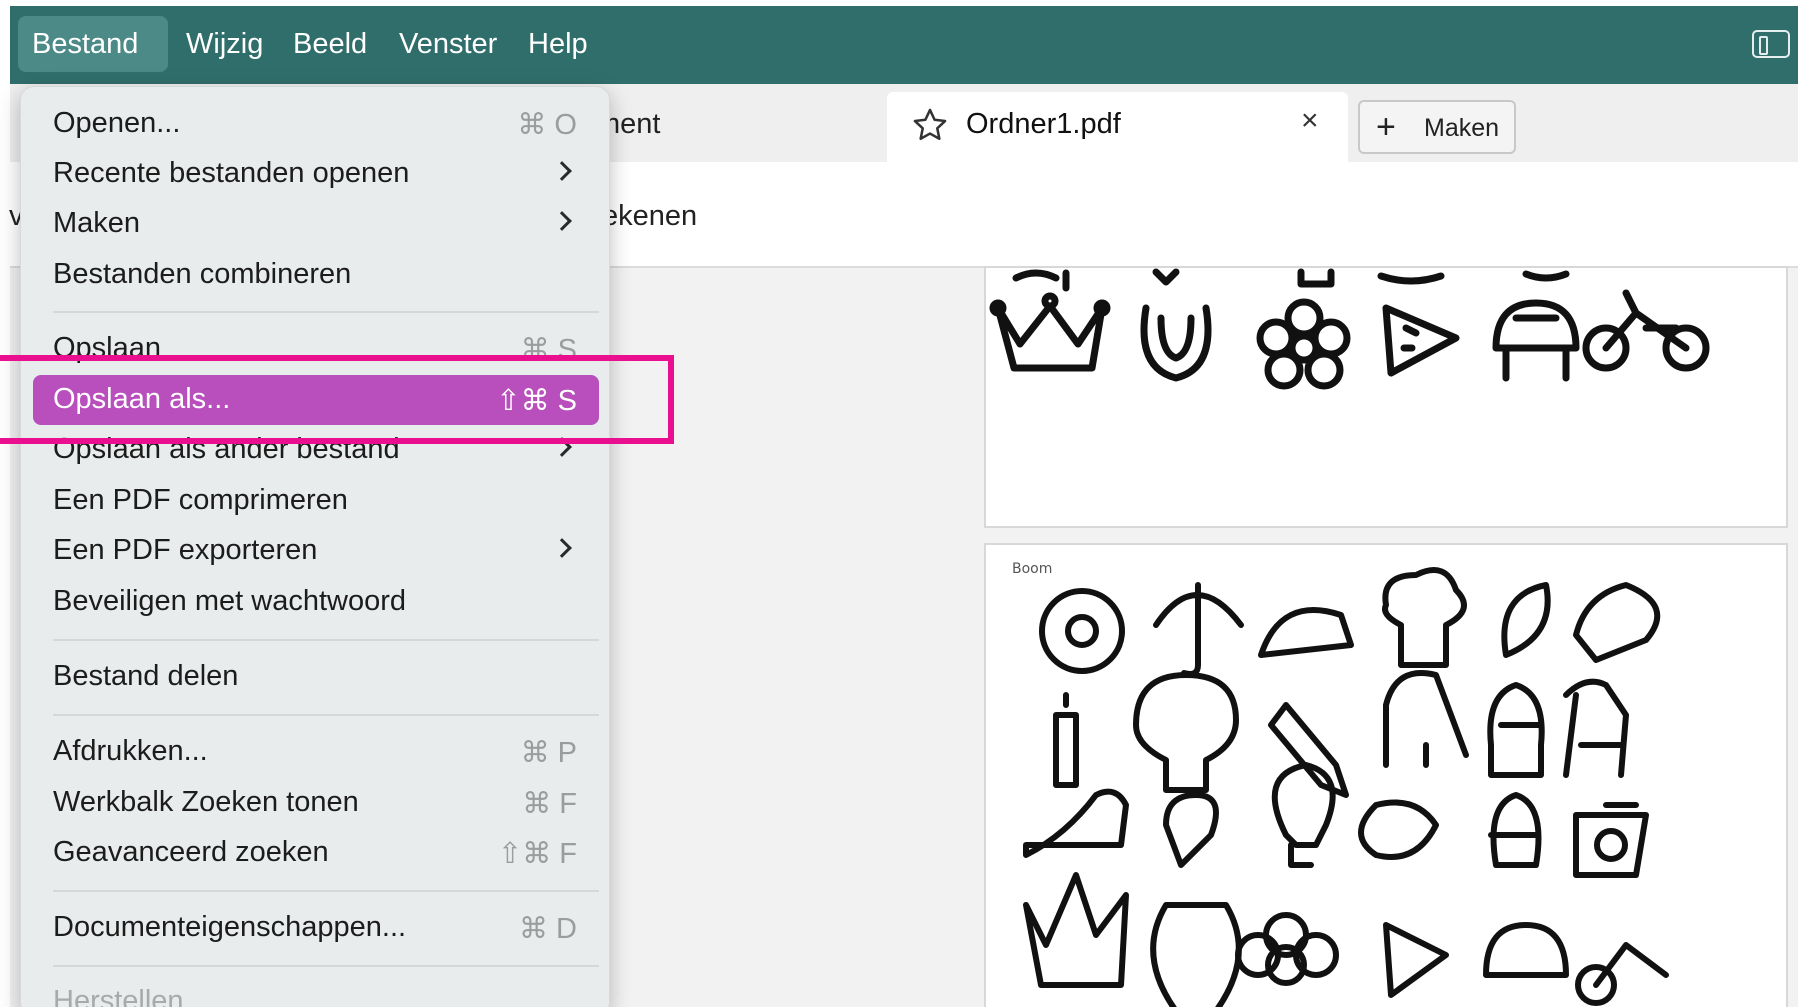  I want to click on shortcut-label: ⌘ O, so click(547, 125).